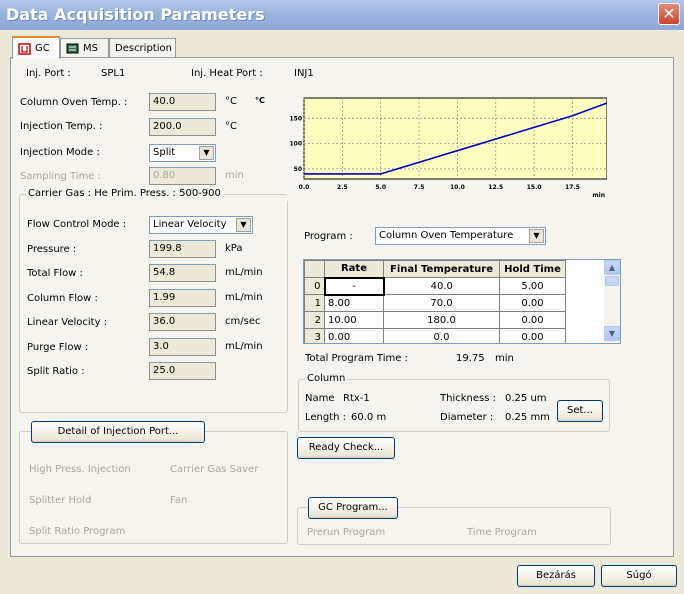  What do you see at coordinates (260, 100) in the screenshot?
I see `chart-y-unit: °C` at bounding box center [260, 100].